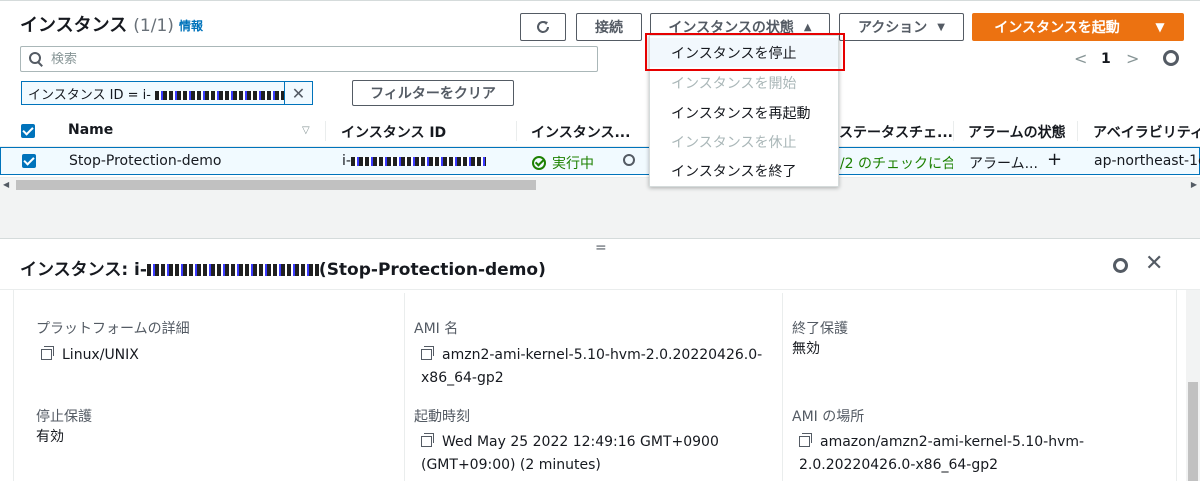 This screenshot has width=1200, height=481. I want to click on launch-options-button: ▼, so click(1160, 27).